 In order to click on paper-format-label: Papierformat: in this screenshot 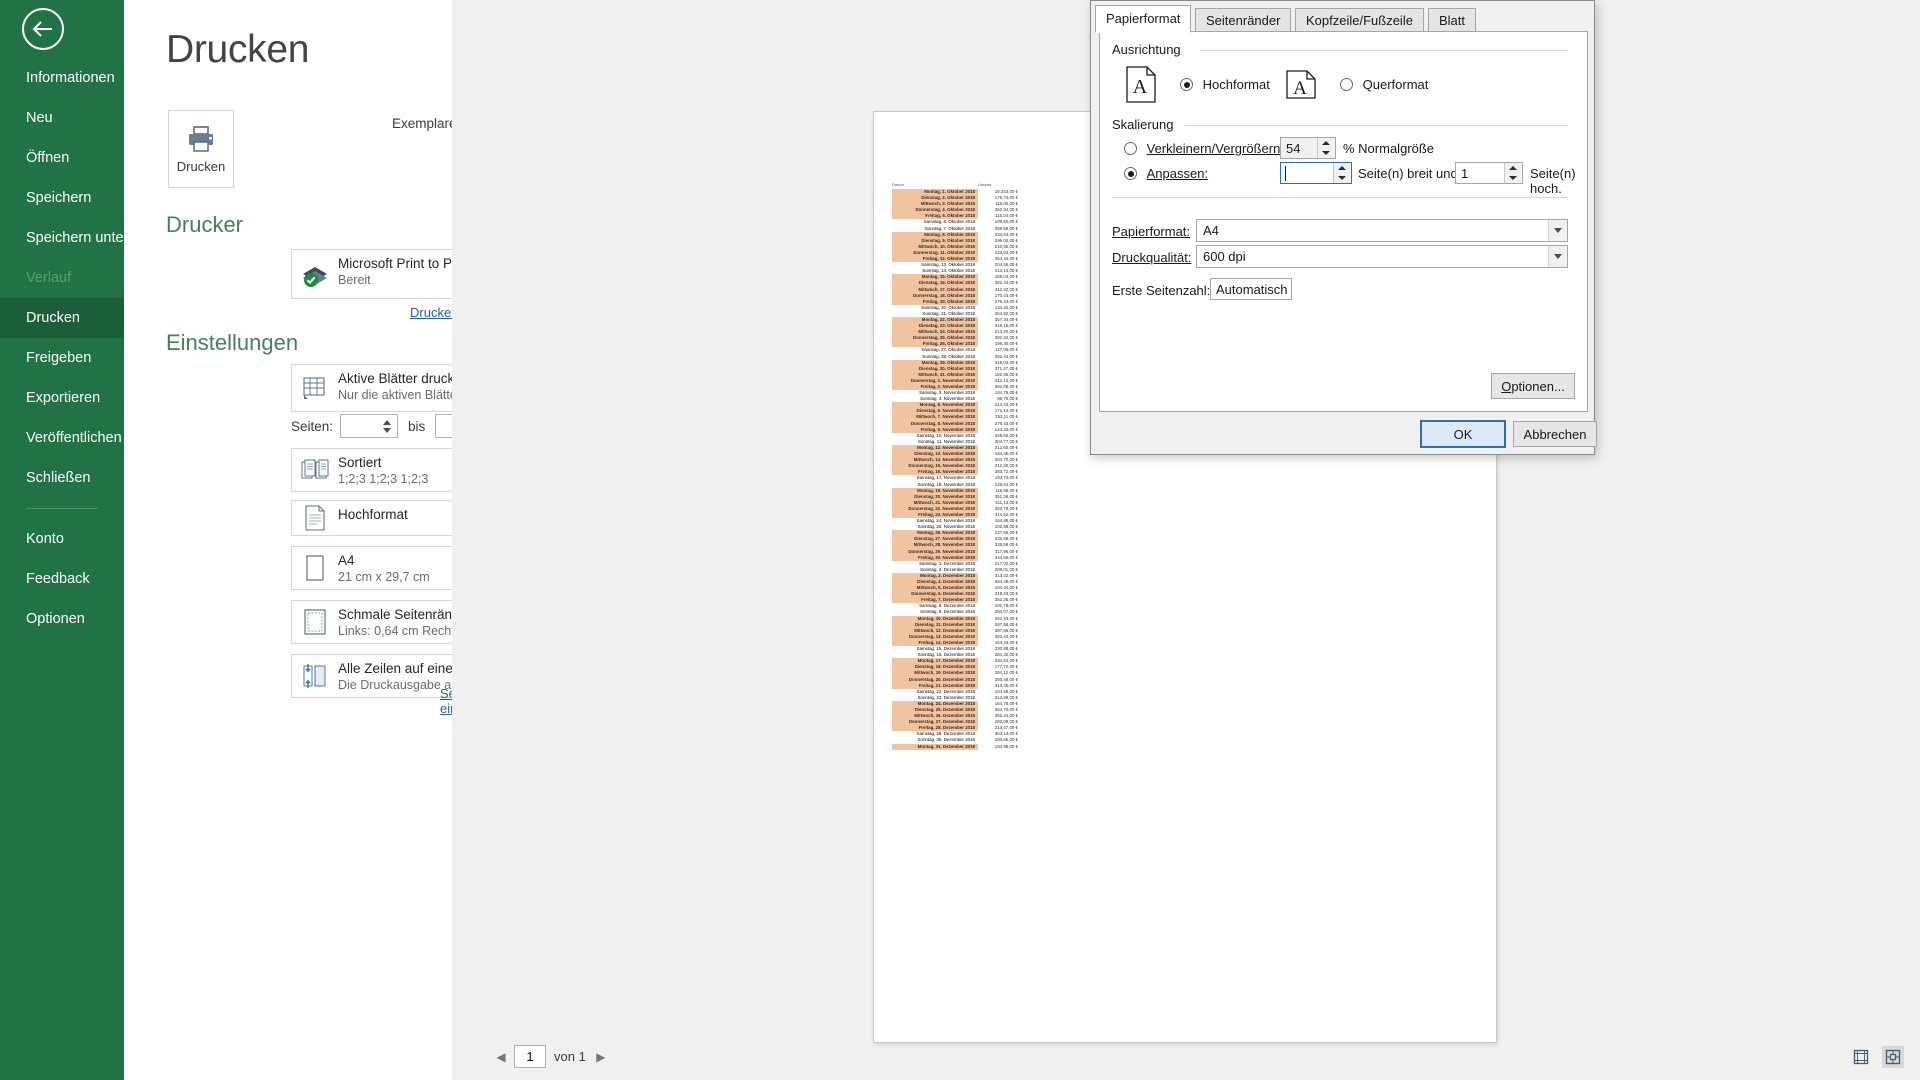, I will do `click(1151, 231)`.